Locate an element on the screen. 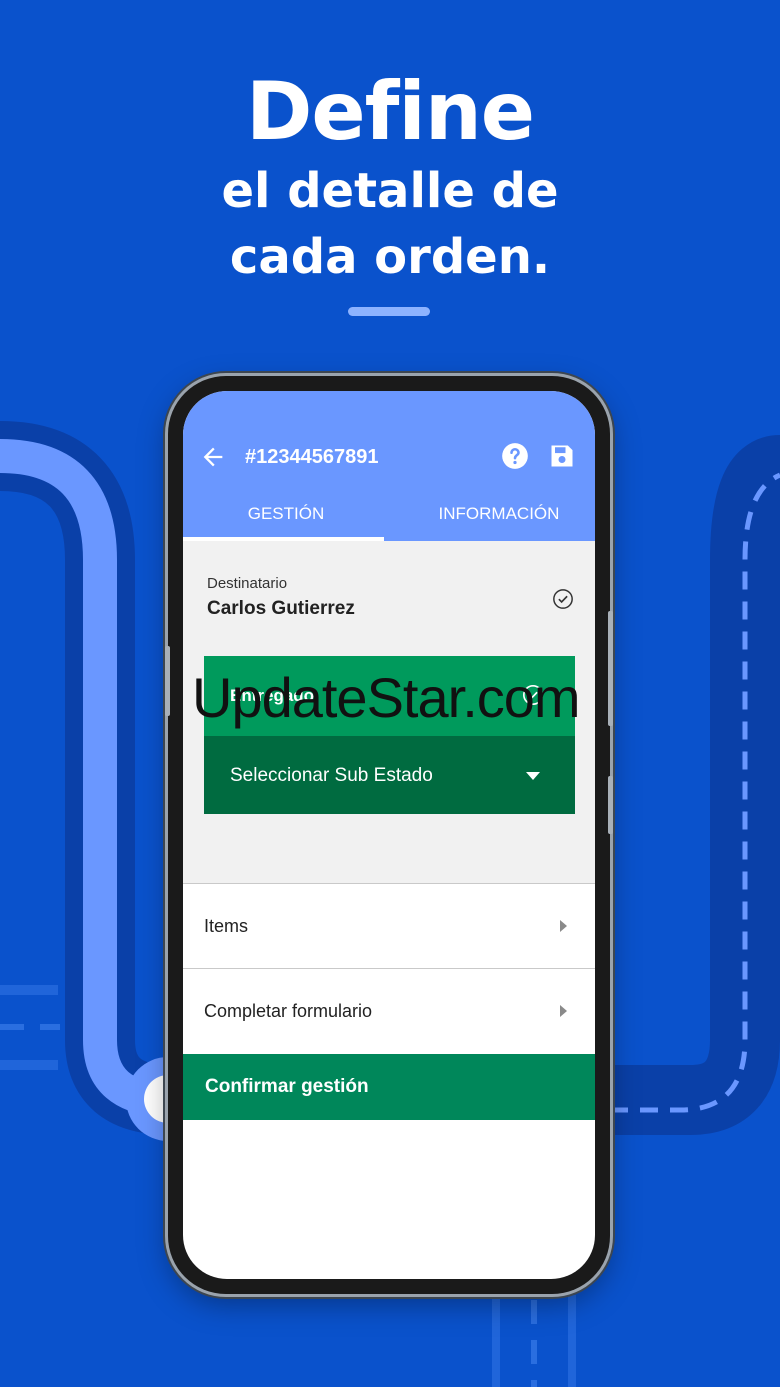  caret-down-icon is located at coordinates (533, 776).